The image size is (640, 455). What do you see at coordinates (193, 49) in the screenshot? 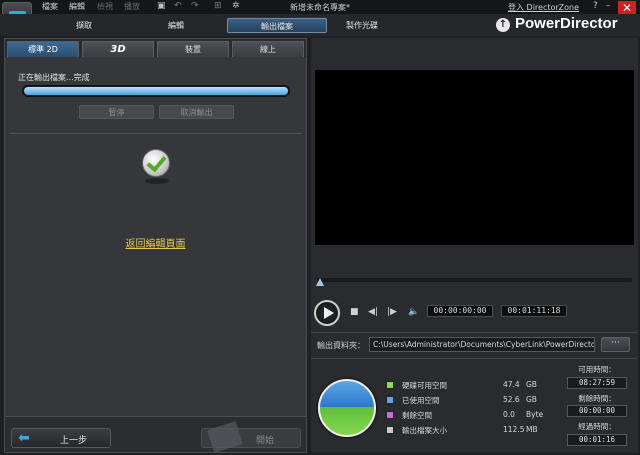
I see `tab-device: 裝置` at bounding box center [193, 49].